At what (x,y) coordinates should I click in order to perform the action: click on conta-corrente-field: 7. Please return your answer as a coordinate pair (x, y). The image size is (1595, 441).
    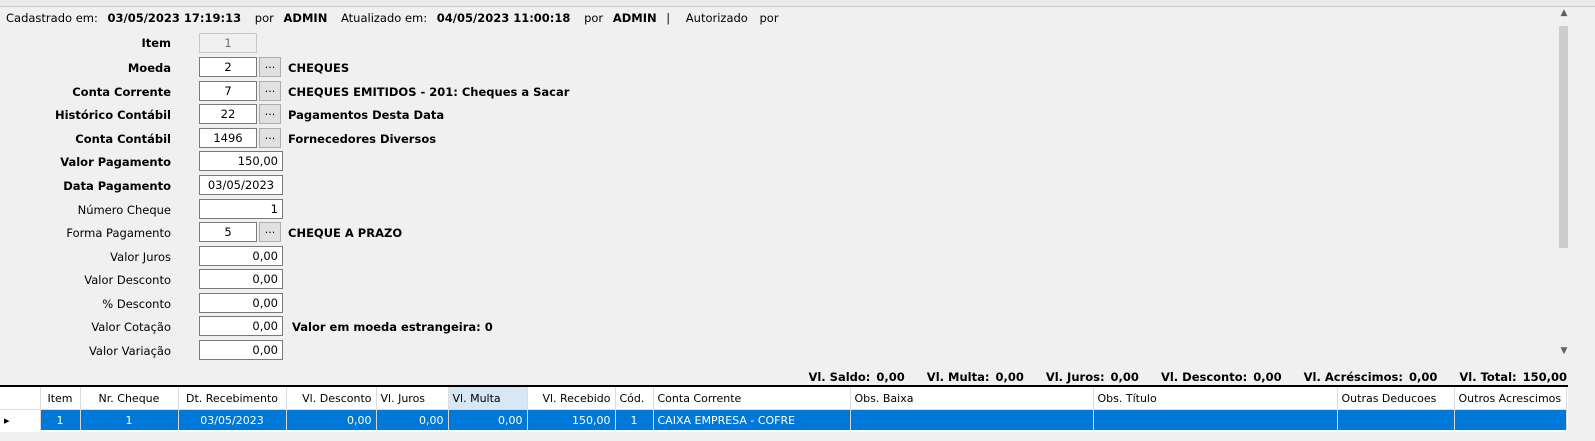
    Looking at the image, I should click on (228, 91).